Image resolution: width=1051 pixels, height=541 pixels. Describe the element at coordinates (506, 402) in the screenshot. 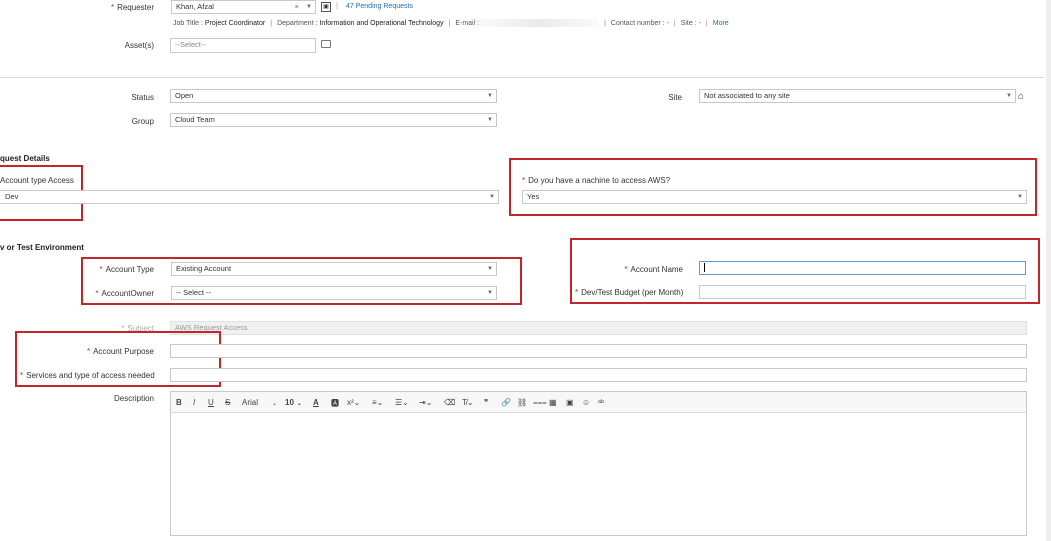

I see `link-icon: 🔗` at that location.